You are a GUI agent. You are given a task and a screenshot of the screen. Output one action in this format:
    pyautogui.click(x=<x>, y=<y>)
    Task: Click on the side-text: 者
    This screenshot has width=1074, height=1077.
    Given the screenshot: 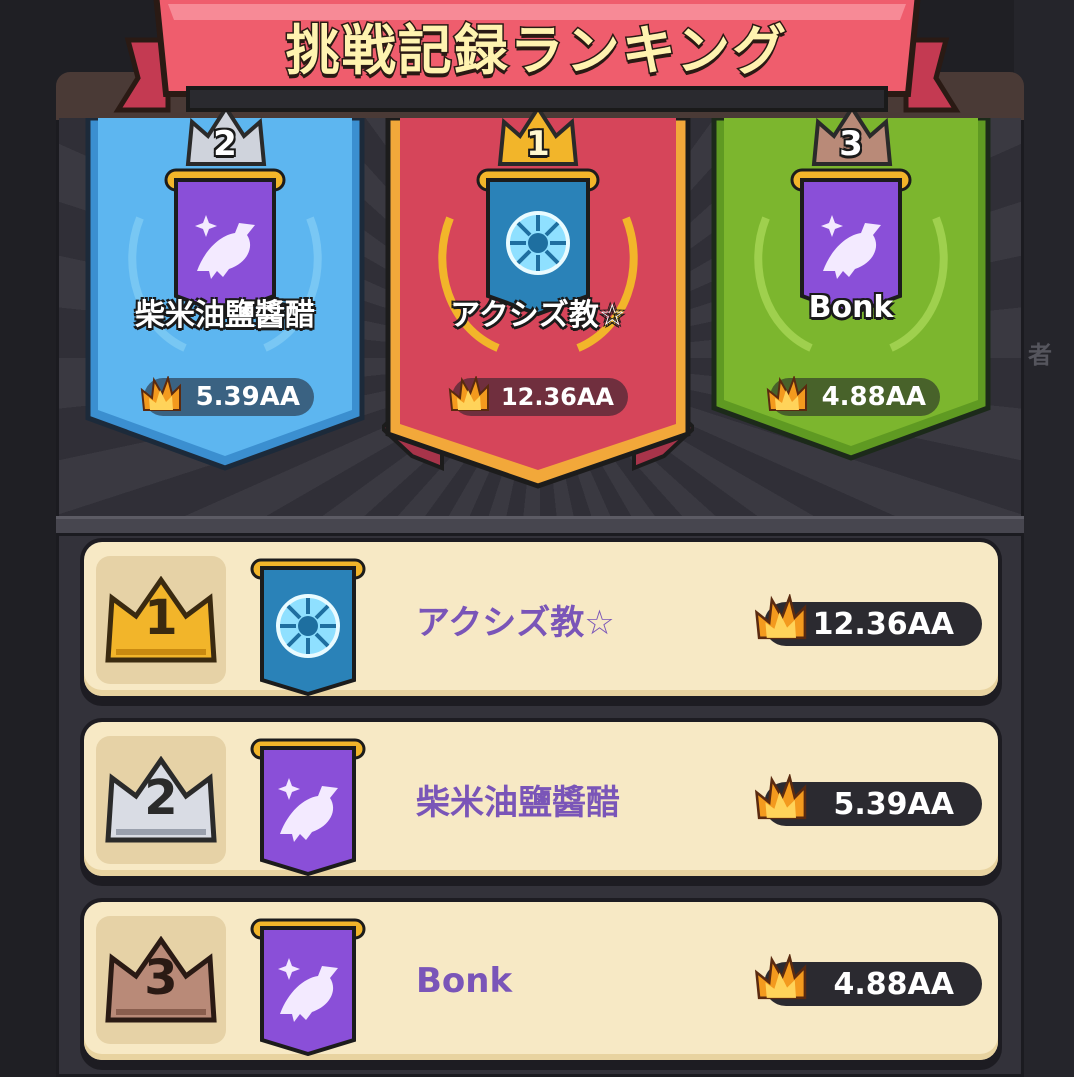 What is the action you would take?
    pyautogui.click(x=1040, y=355)
    